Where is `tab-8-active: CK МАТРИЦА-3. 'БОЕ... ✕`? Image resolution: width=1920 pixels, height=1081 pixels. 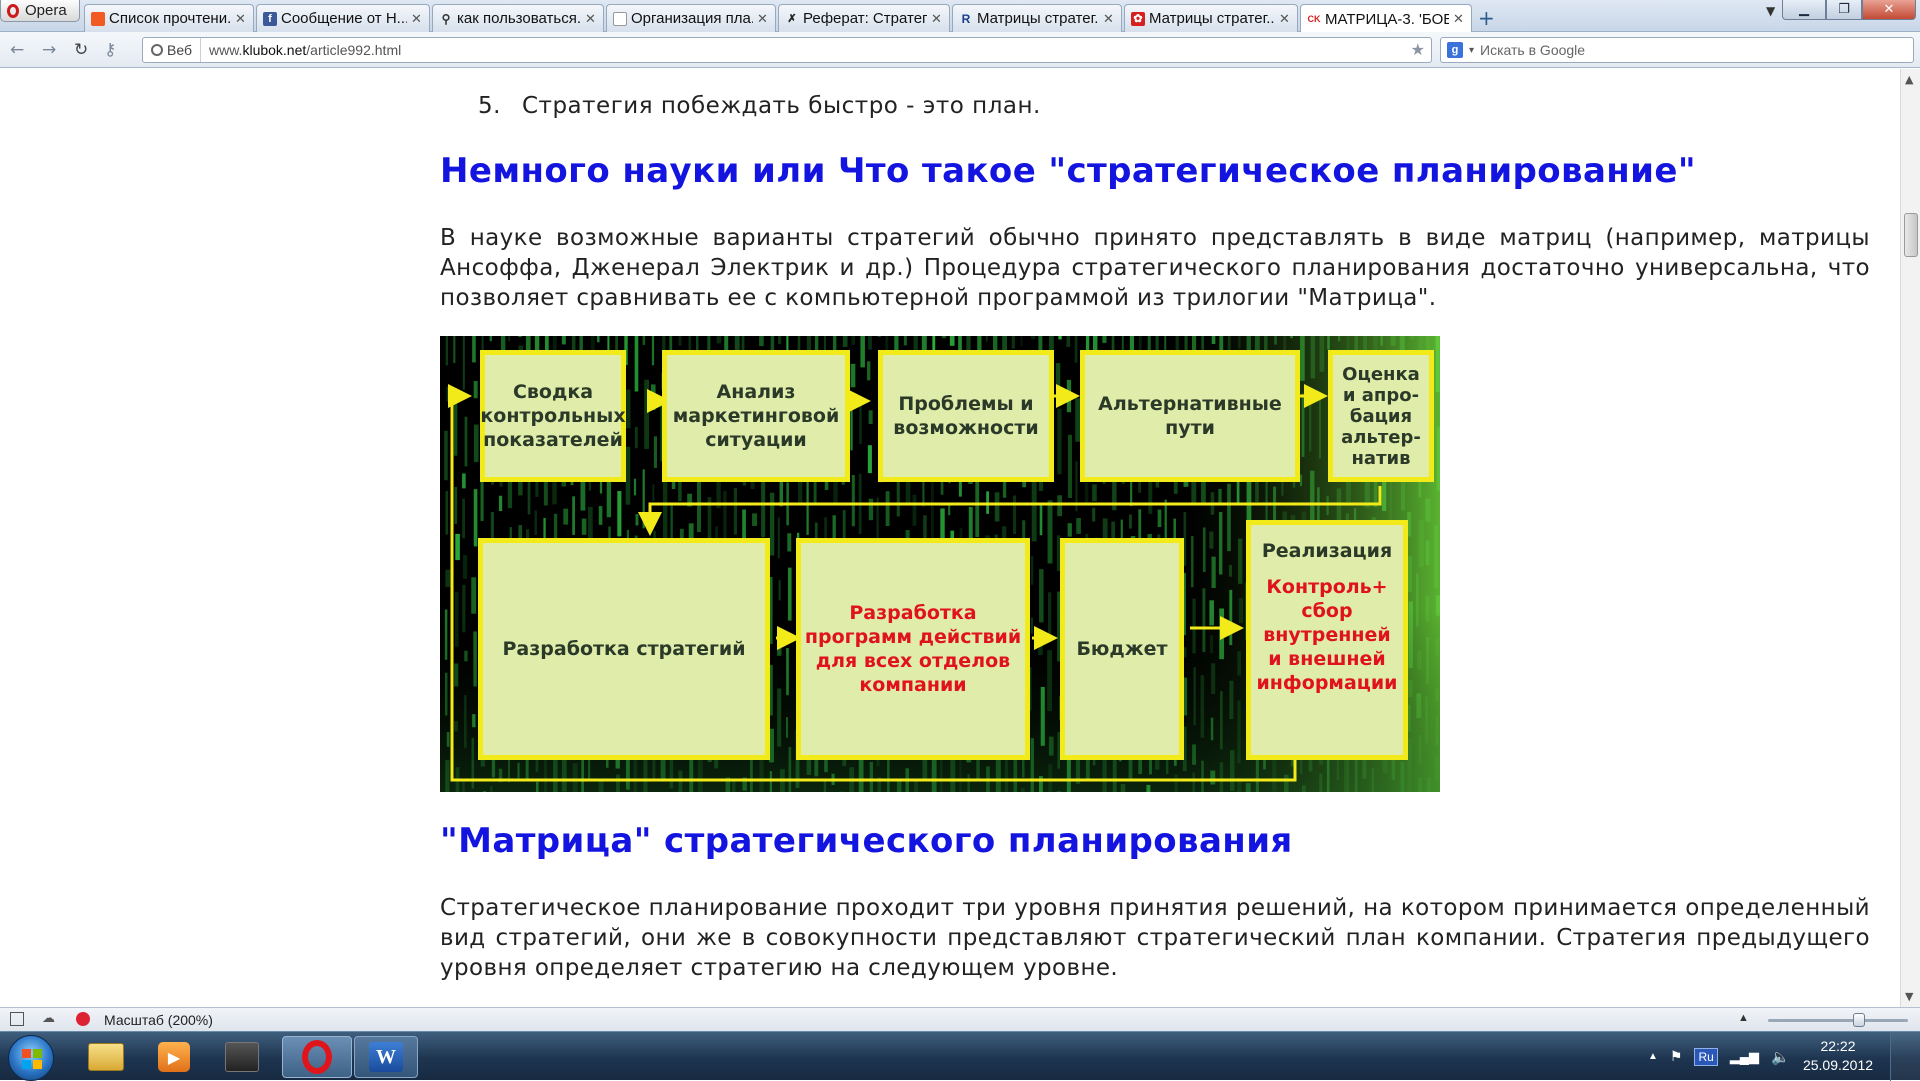 tab-8-active: CK МАТРИЦА-3. 'БОЕ... ✕ is located at coordinates (1386, 18).